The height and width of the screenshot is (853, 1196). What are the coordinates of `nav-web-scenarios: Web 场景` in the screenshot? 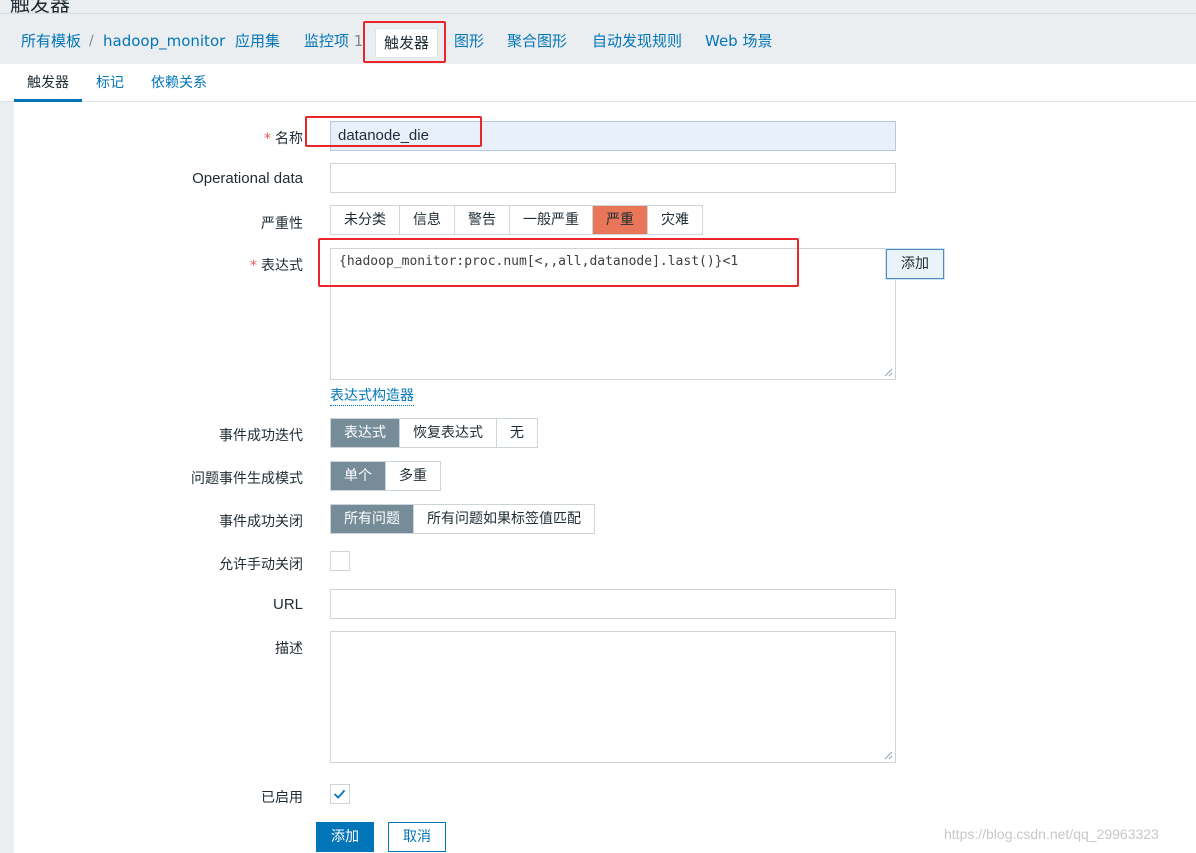 It's located at (738, 39).